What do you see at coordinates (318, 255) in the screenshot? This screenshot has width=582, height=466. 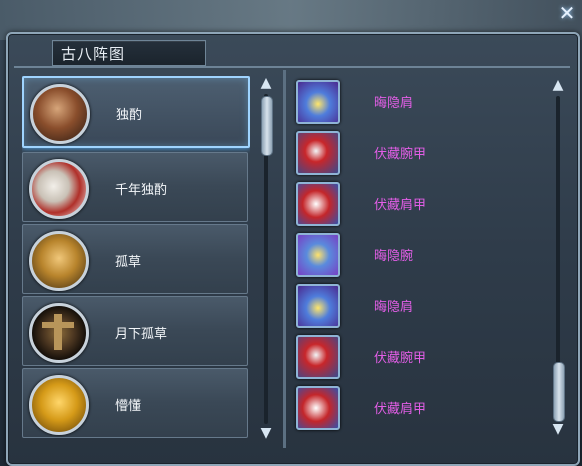 I see `wrist-guard-icon` at bounding box center [318, 255].